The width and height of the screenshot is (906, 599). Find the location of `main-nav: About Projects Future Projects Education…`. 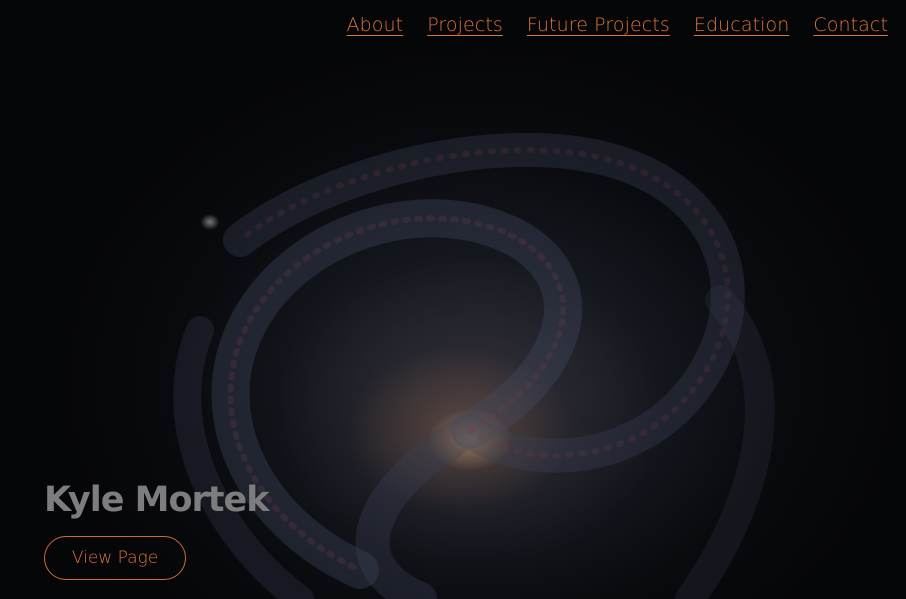

main-nav: About Projects Future Projects Education… is located at coordinates (617, 25).